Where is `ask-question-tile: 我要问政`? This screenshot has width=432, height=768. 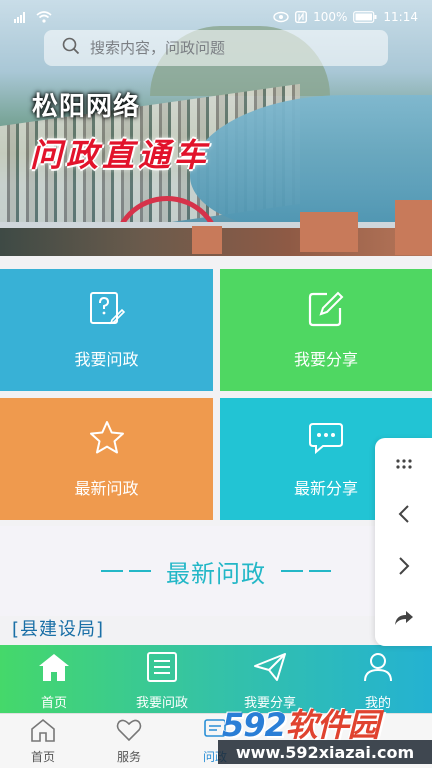 ask-question-tile: 我要问政 is located at coordinates (106, 330).